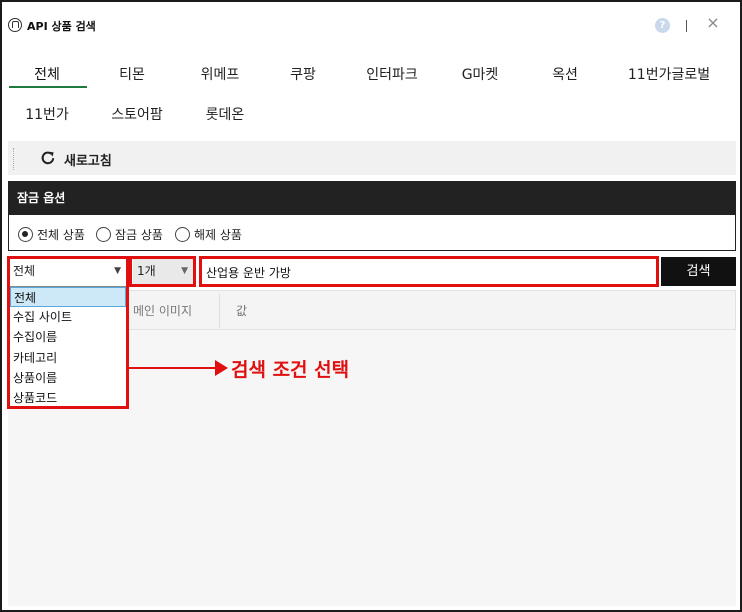  I want to click on title-separator, so click(686, 26).